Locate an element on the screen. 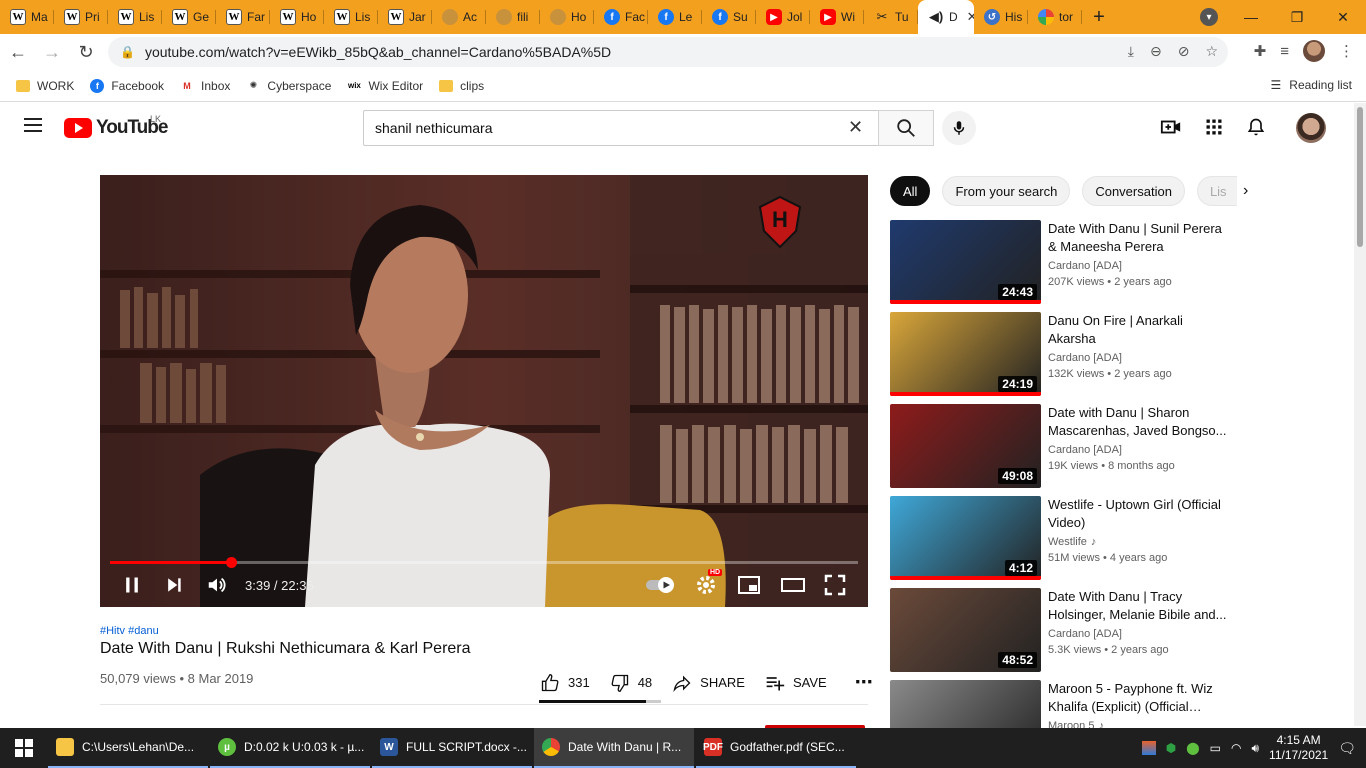  video-thumbnail: 49:08 is located at coordinates (965, 446).